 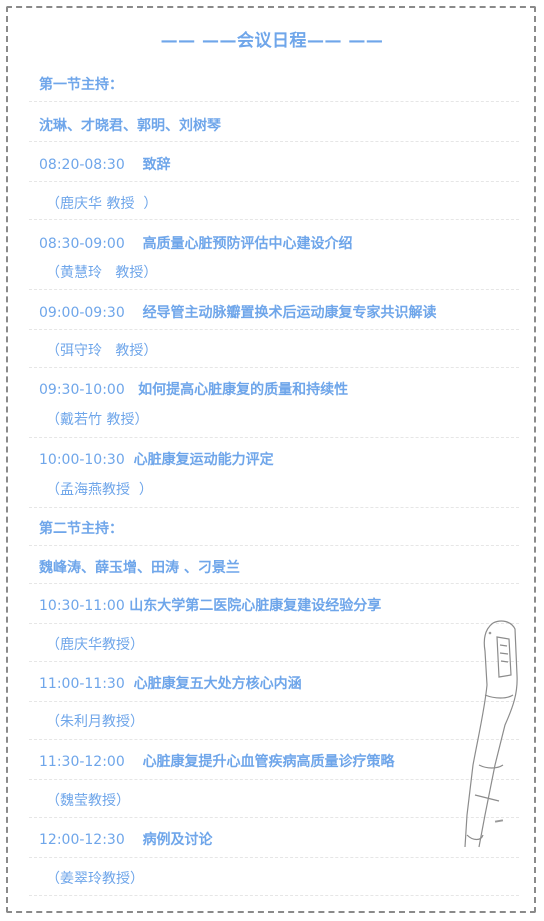 What do you see at coordinates (255, 606) in the screenshot?
I see `agenda-topic: 山东大学第二医院心脏康复建设经验分享` at bounding box center [255, 606].